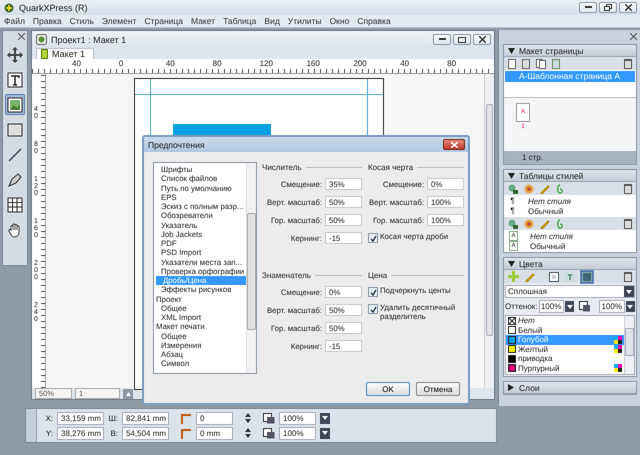  I want to click on input-field: 54,504 mm, so click(145, 433).